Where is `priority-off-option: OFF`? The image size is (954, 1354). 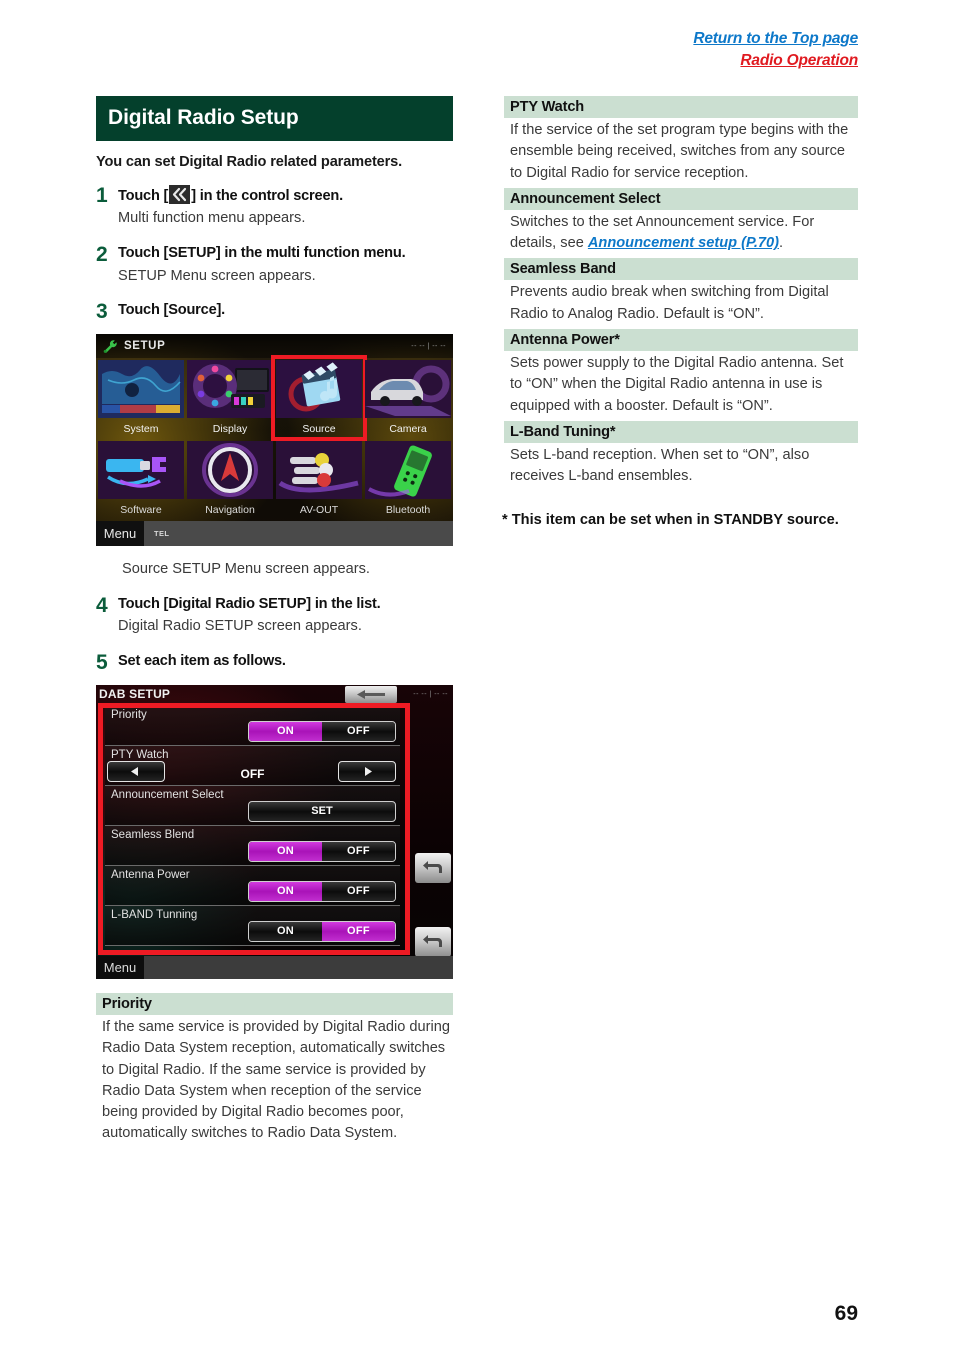
priority-off-option: OFF is located at coordinates (358, 731).